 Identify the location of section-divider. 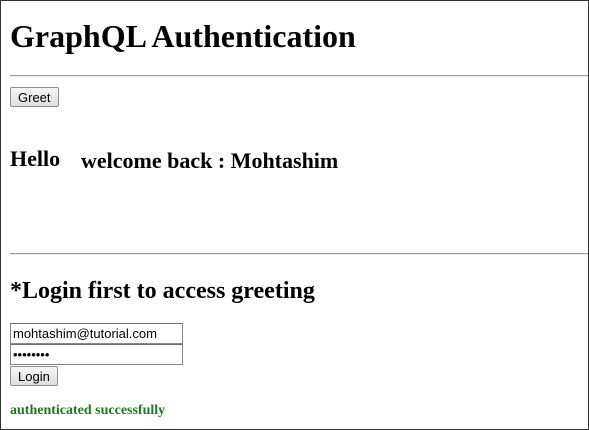
(299, 254).